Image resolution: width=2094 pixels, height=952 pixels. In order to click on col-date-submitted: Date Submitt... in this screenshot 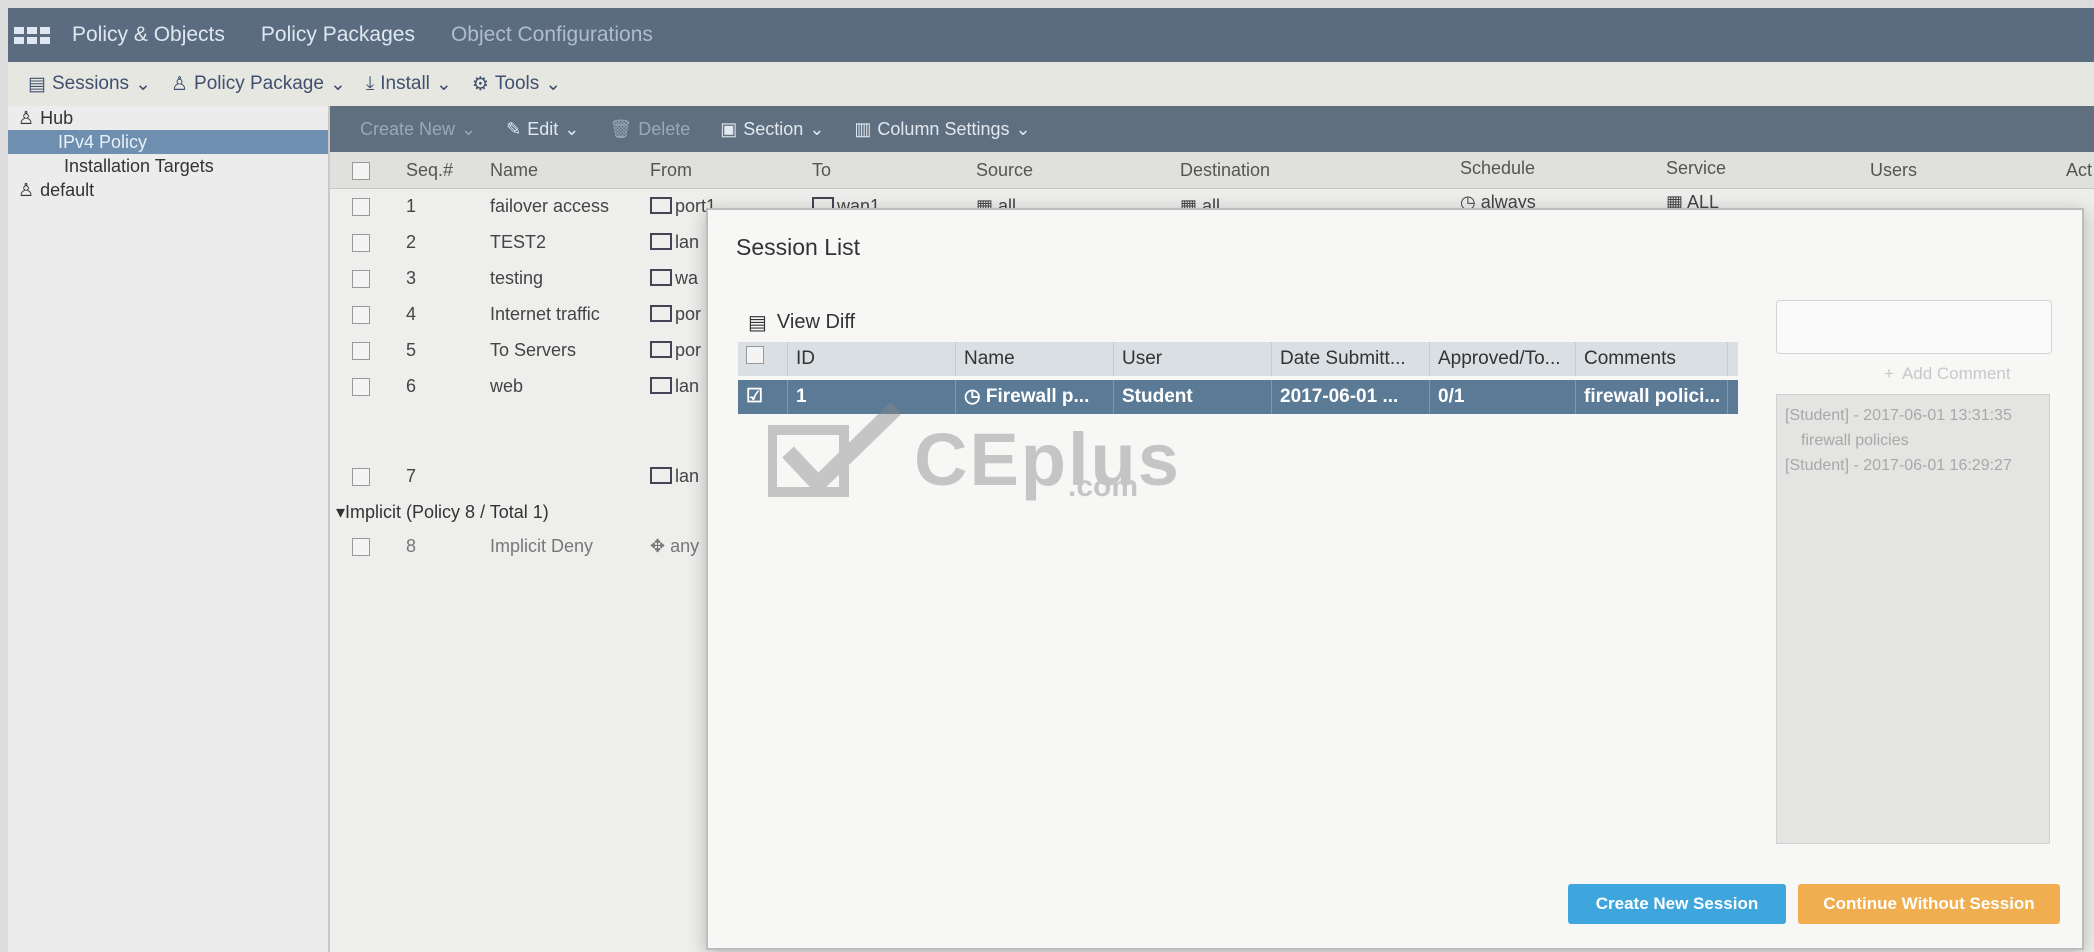, I will do `click(1351, 359)`.